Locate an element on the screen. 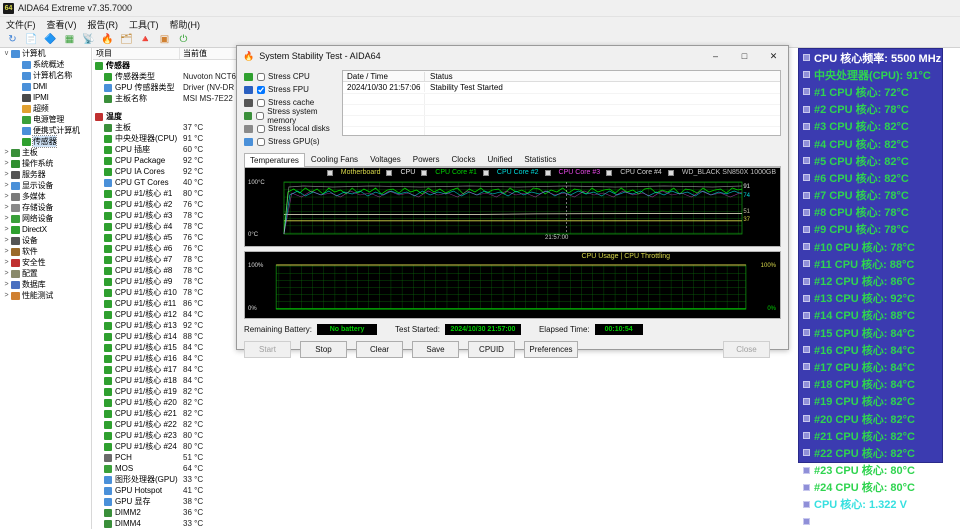 The height and width of the screenshot is (529, 960). sidebar-item-12: > 显示设备 is located at coordinates (45, 185).